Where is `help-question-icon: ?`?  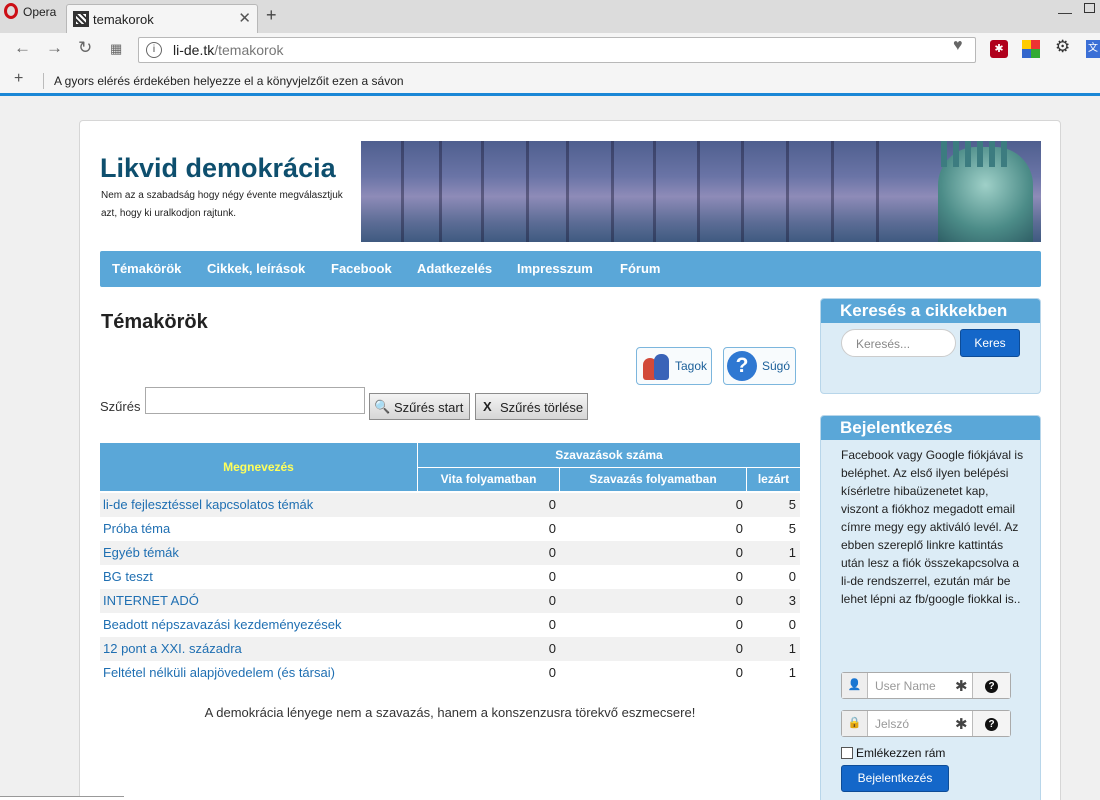
help-question-icon: ? is located at coordinates (742, 366).